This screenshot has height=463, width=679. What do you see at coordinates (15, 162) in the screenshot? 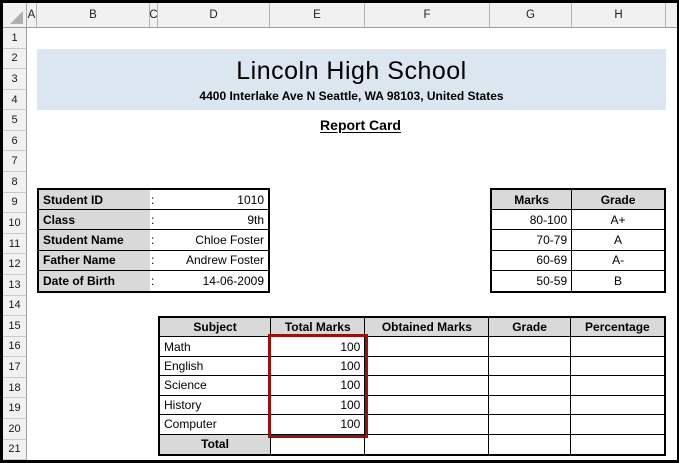
I see `row-header: 7` at bounding box center [15, 162].